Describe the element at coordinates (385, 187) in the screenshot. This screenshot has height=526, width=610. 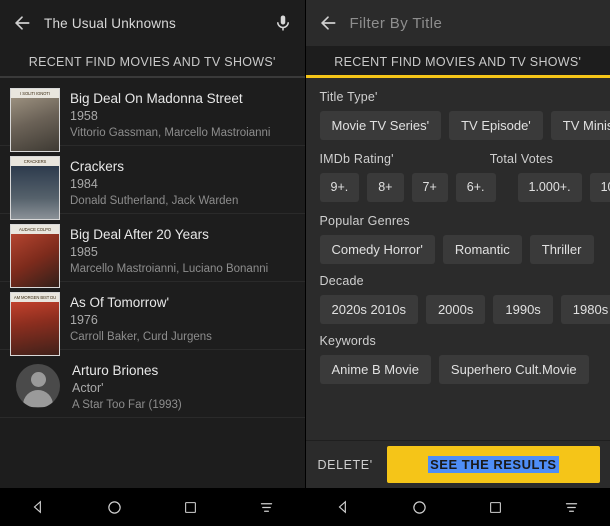
I see `chip-rating-8plus: 8+` at that location.